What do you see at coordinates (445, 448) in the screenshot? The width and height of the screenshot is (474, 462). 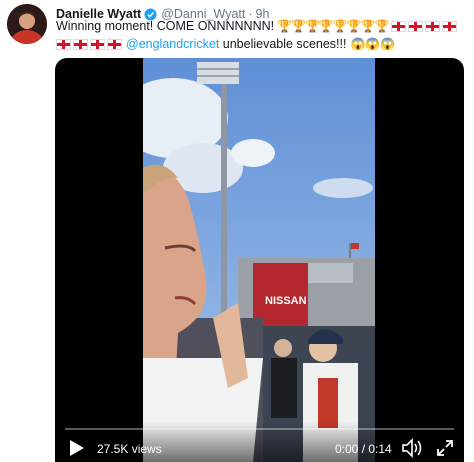 I see `fullscreen-icon` at bounding box center [445, 448].